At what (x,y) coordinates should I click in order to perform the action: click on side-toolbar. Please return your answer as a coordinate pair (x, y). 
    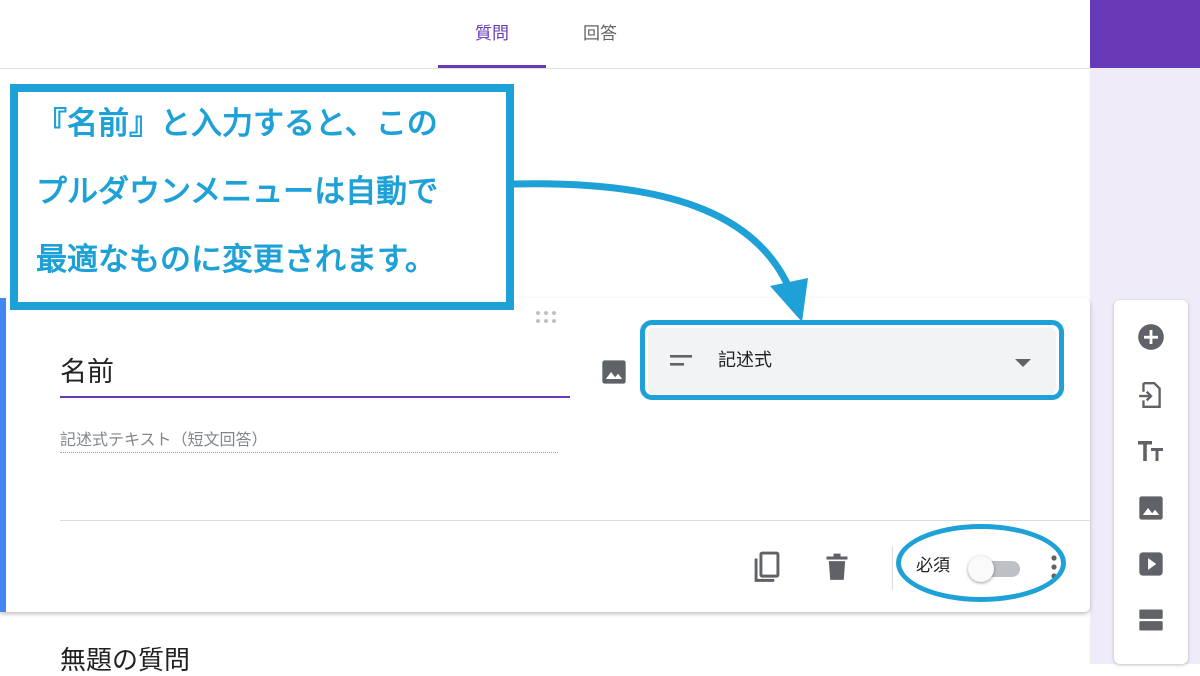
    Looking at the image, I should click on (1151, 482).